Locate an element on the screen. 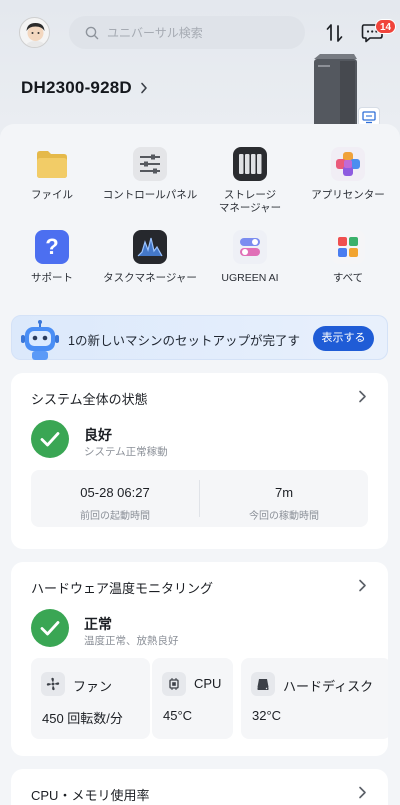 This screenshot has width=400, height=805. transfer-icon is located at coordinates (335, 33).